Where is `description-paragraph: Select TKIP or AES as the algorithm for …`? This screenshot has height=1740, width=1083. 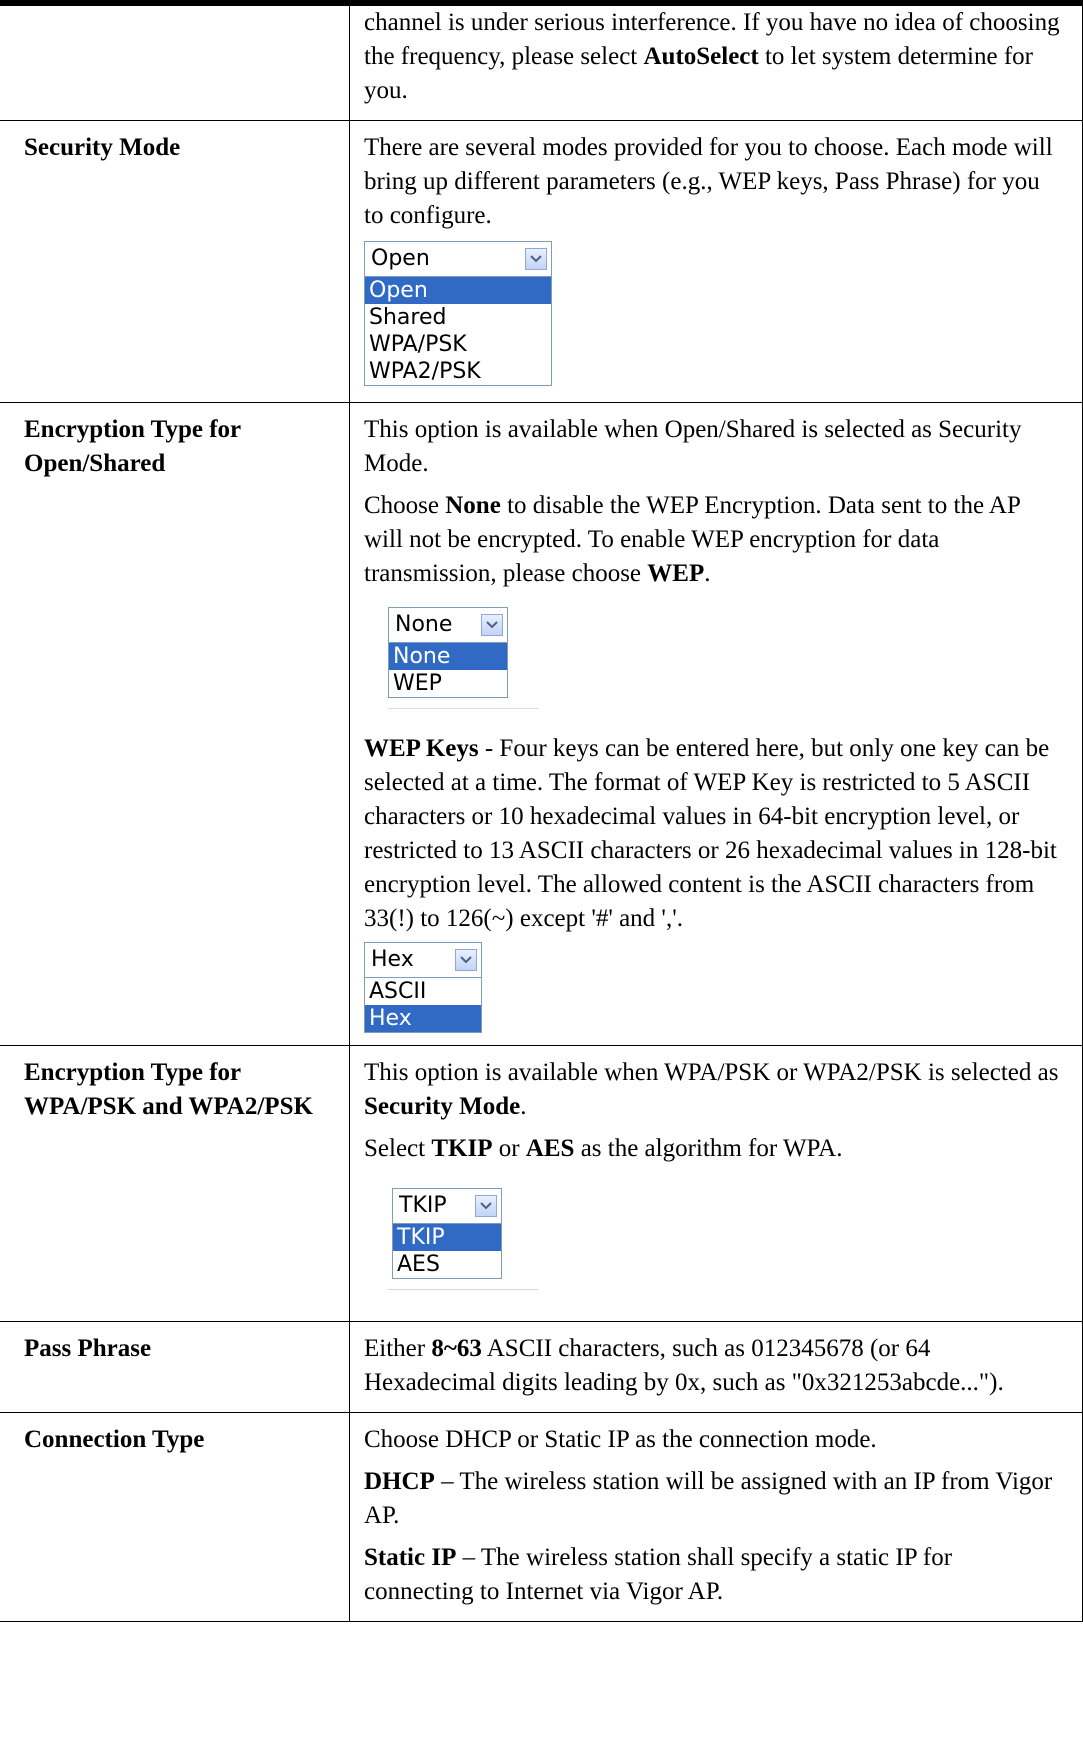
description-paragraph: Select TKIP or AES as the algorithm for … is located at coordinates (603, 1148).